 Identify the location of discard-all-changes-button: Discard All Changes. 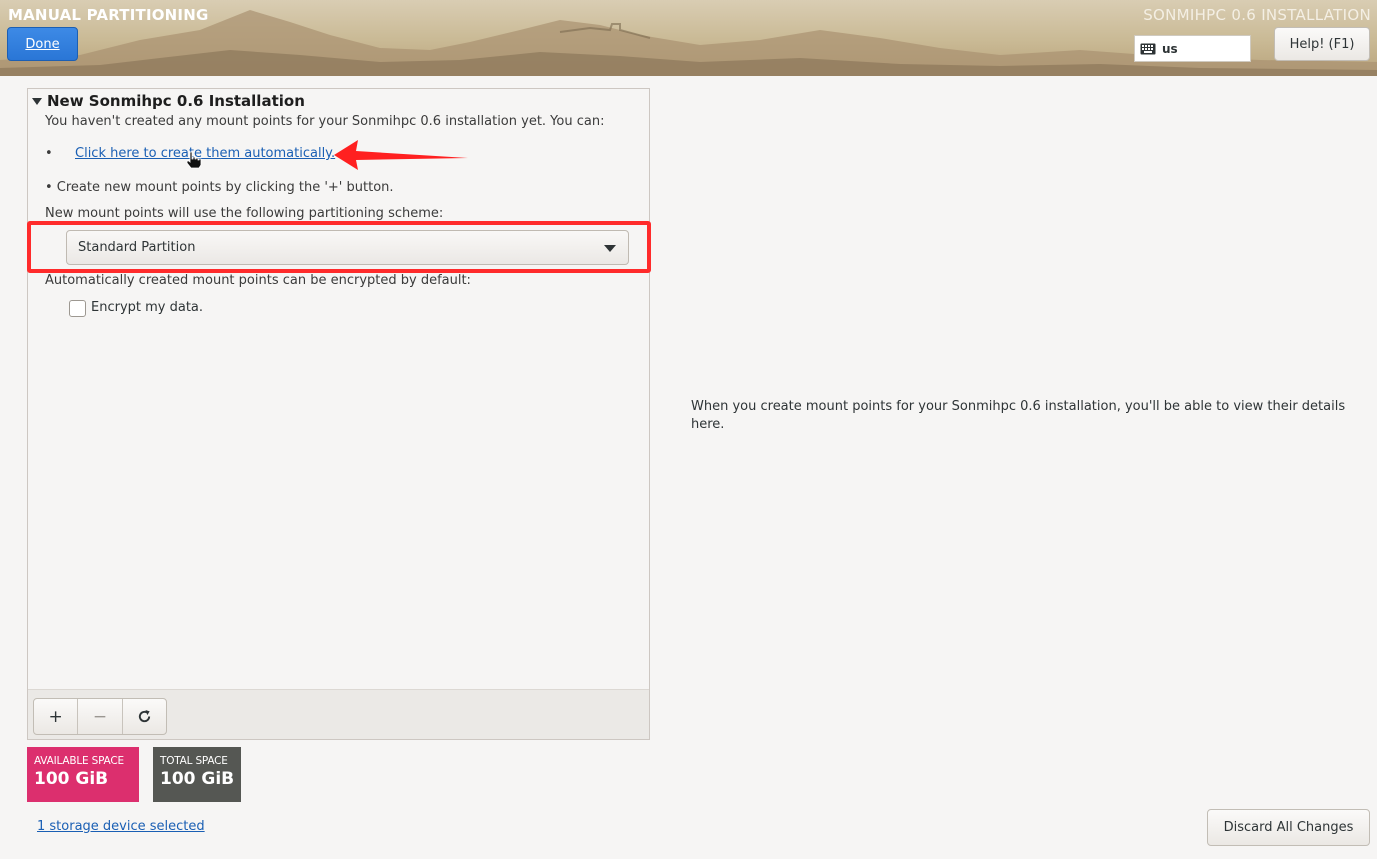
(1288, 827).